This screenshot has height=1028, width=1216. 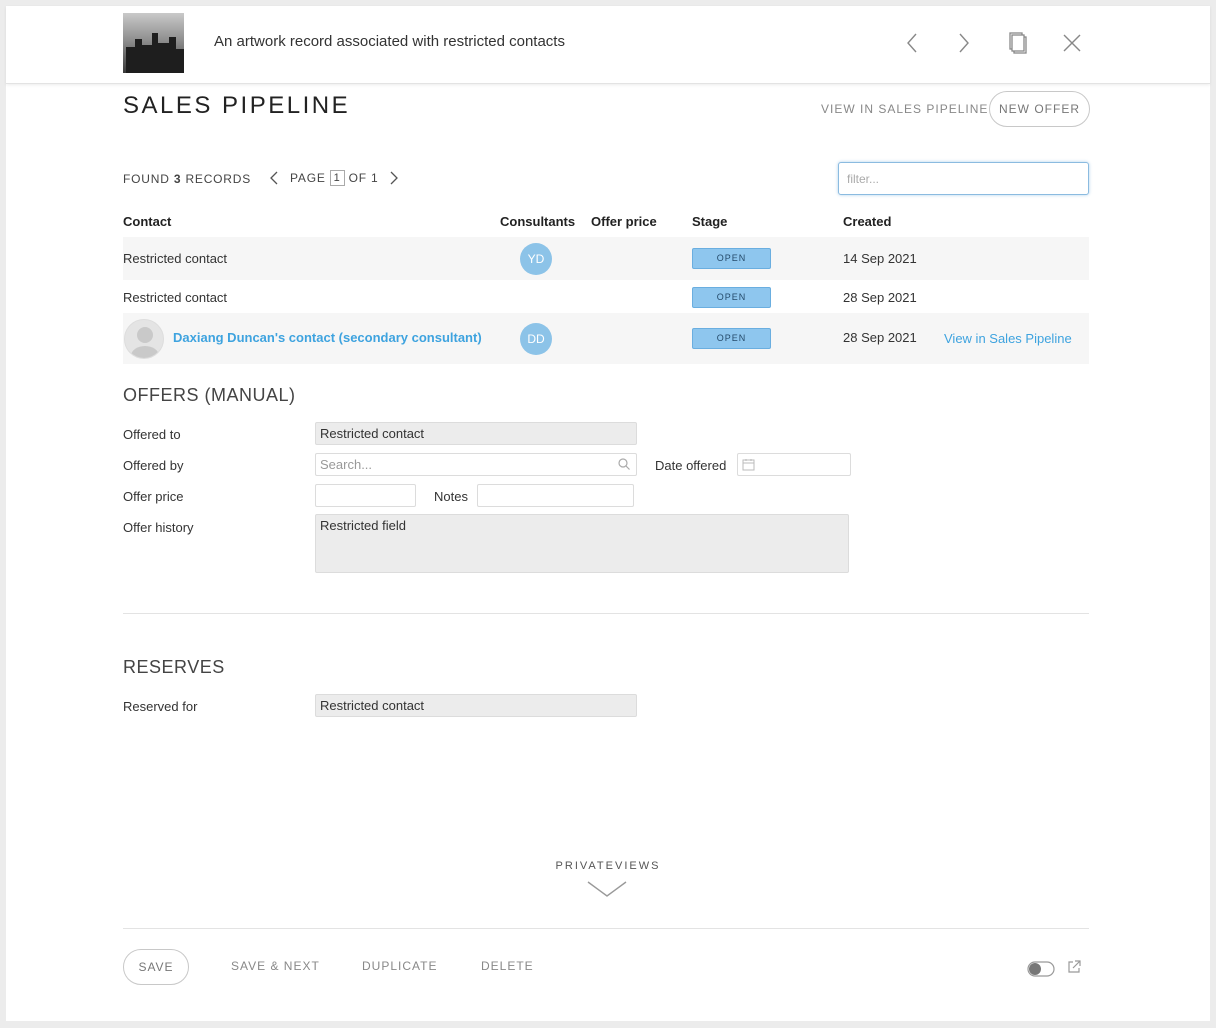 What do you see at coordinates (748, 466) in the screenshot?
I see `calendar-icon` at bounding box center [748, 466].